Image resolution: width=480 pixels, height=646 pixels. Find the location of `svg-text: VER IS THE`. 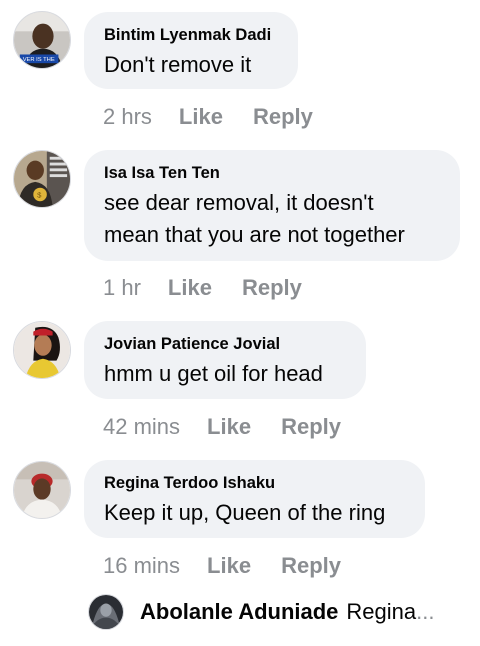

svg-text: VER IS THE is located at coordinates (39, 60).